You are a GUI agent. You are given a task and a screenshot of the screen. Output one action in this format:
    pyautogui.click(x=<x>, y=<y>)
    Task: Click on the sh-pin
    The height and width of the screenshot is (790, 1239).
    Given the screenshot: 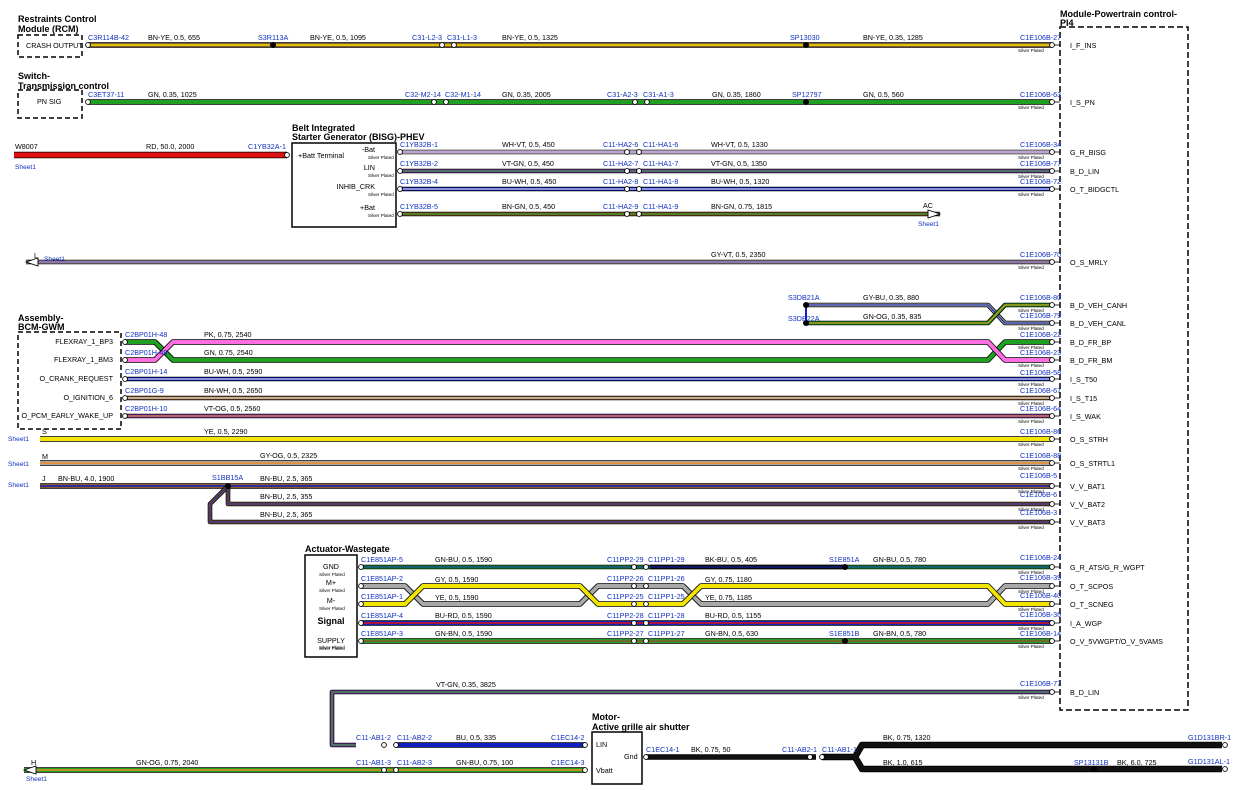 What is the action you would take?
    pyautogui.click(x=585, y=745)
    